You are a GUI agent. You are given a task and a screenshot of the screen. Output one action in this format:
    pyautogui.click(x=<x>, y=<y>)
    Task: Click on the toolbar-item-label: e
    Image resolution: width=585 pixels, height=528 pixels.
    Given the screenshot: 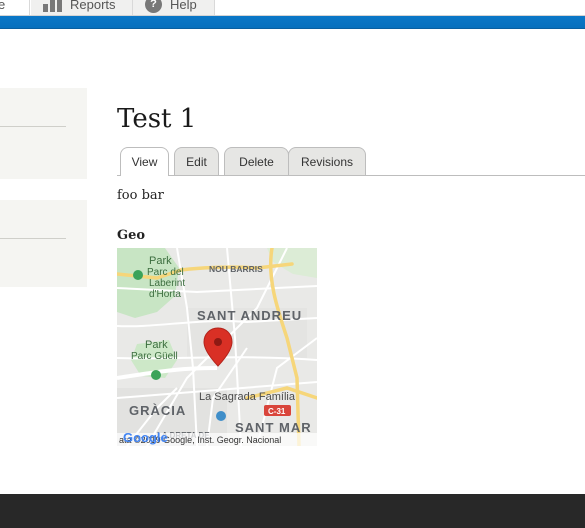 What is the action you would take?
    pyautogui.click(x=2, y=6)
    